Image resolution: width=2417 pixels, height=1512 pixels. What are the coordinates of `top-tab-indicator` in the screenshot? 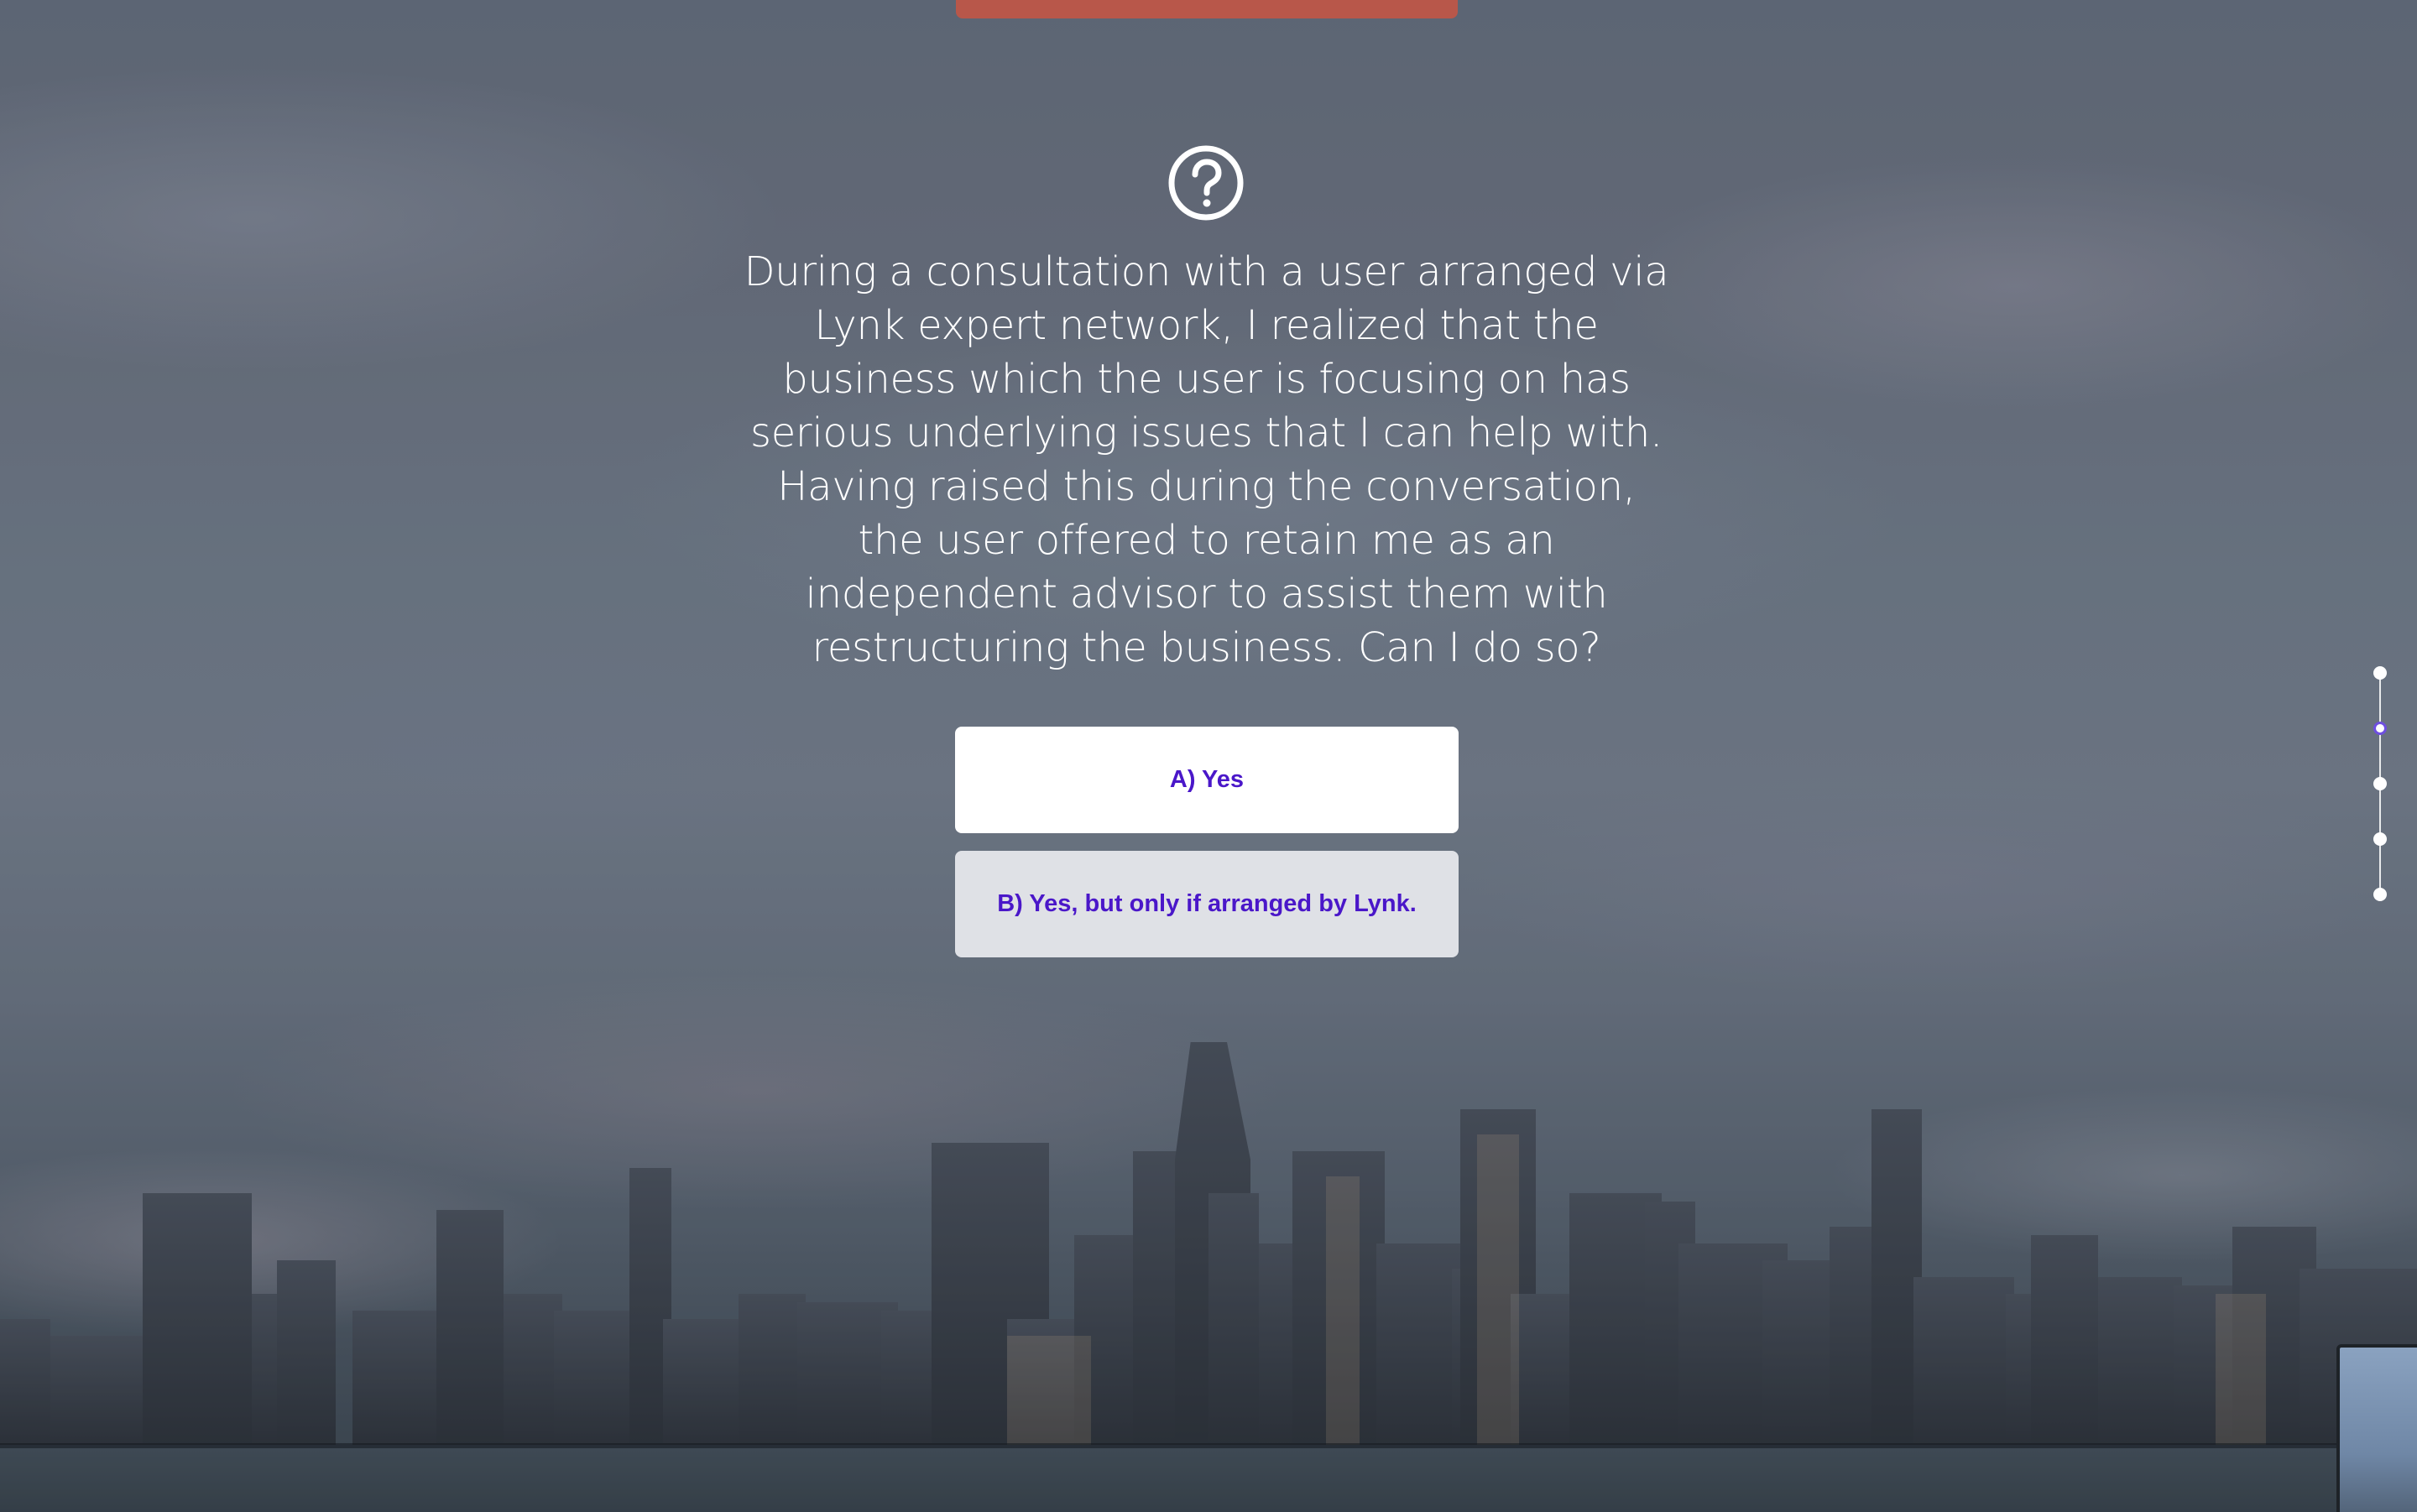 It's located at (1207, 9).